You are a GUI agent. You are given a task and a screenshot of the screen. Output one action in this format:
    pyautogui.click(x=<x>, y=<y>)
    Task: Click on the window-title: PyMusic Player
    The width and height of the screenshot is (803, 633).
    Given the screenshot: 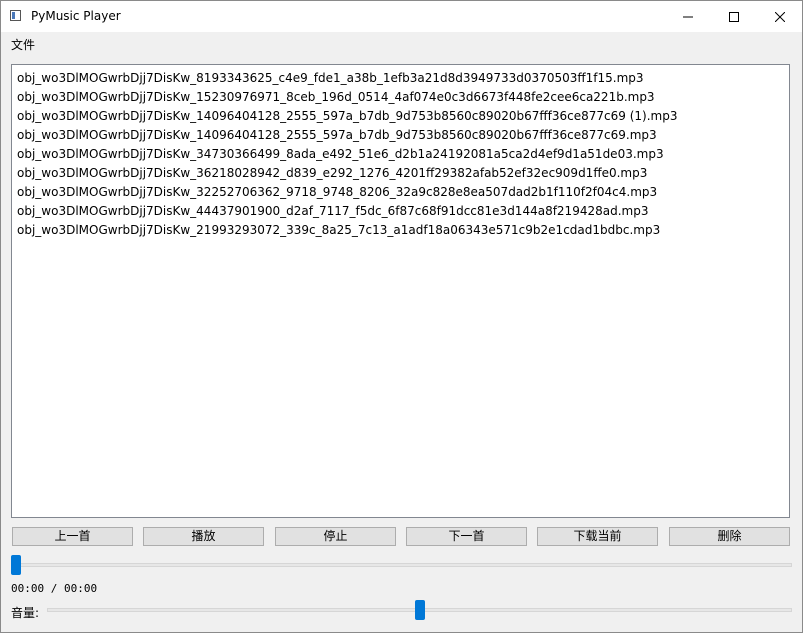 What is the action you would take?
    pyautogui.click(x=76, y=16)
    